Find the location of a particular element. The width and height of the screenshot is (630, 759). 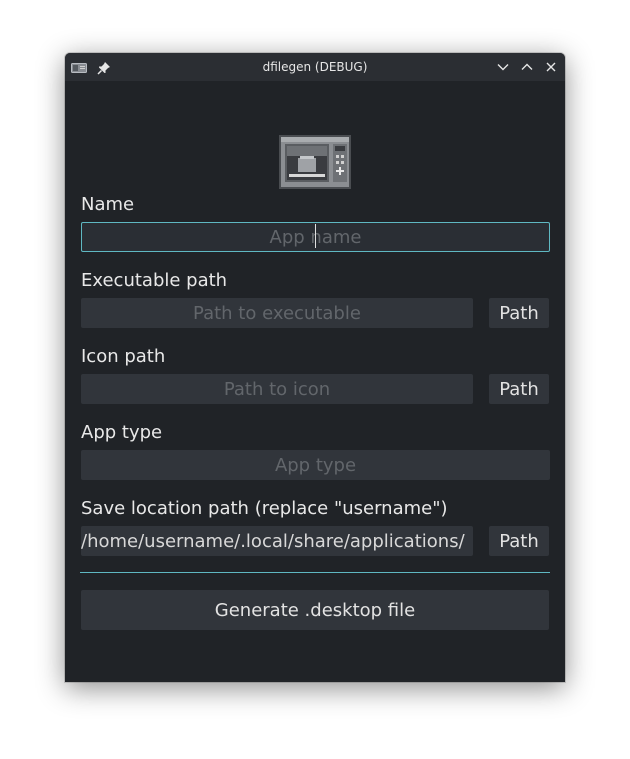

chevron-down-icon is located at coordinates (503, 67).